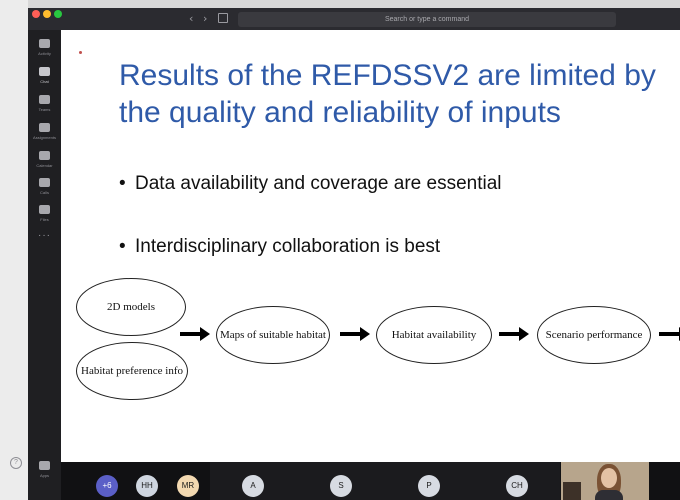  What do you see at coordinates (44, 472) in the screenshot?
I see `appbar-item-apps: Apps` at bounding box center [44, 472].